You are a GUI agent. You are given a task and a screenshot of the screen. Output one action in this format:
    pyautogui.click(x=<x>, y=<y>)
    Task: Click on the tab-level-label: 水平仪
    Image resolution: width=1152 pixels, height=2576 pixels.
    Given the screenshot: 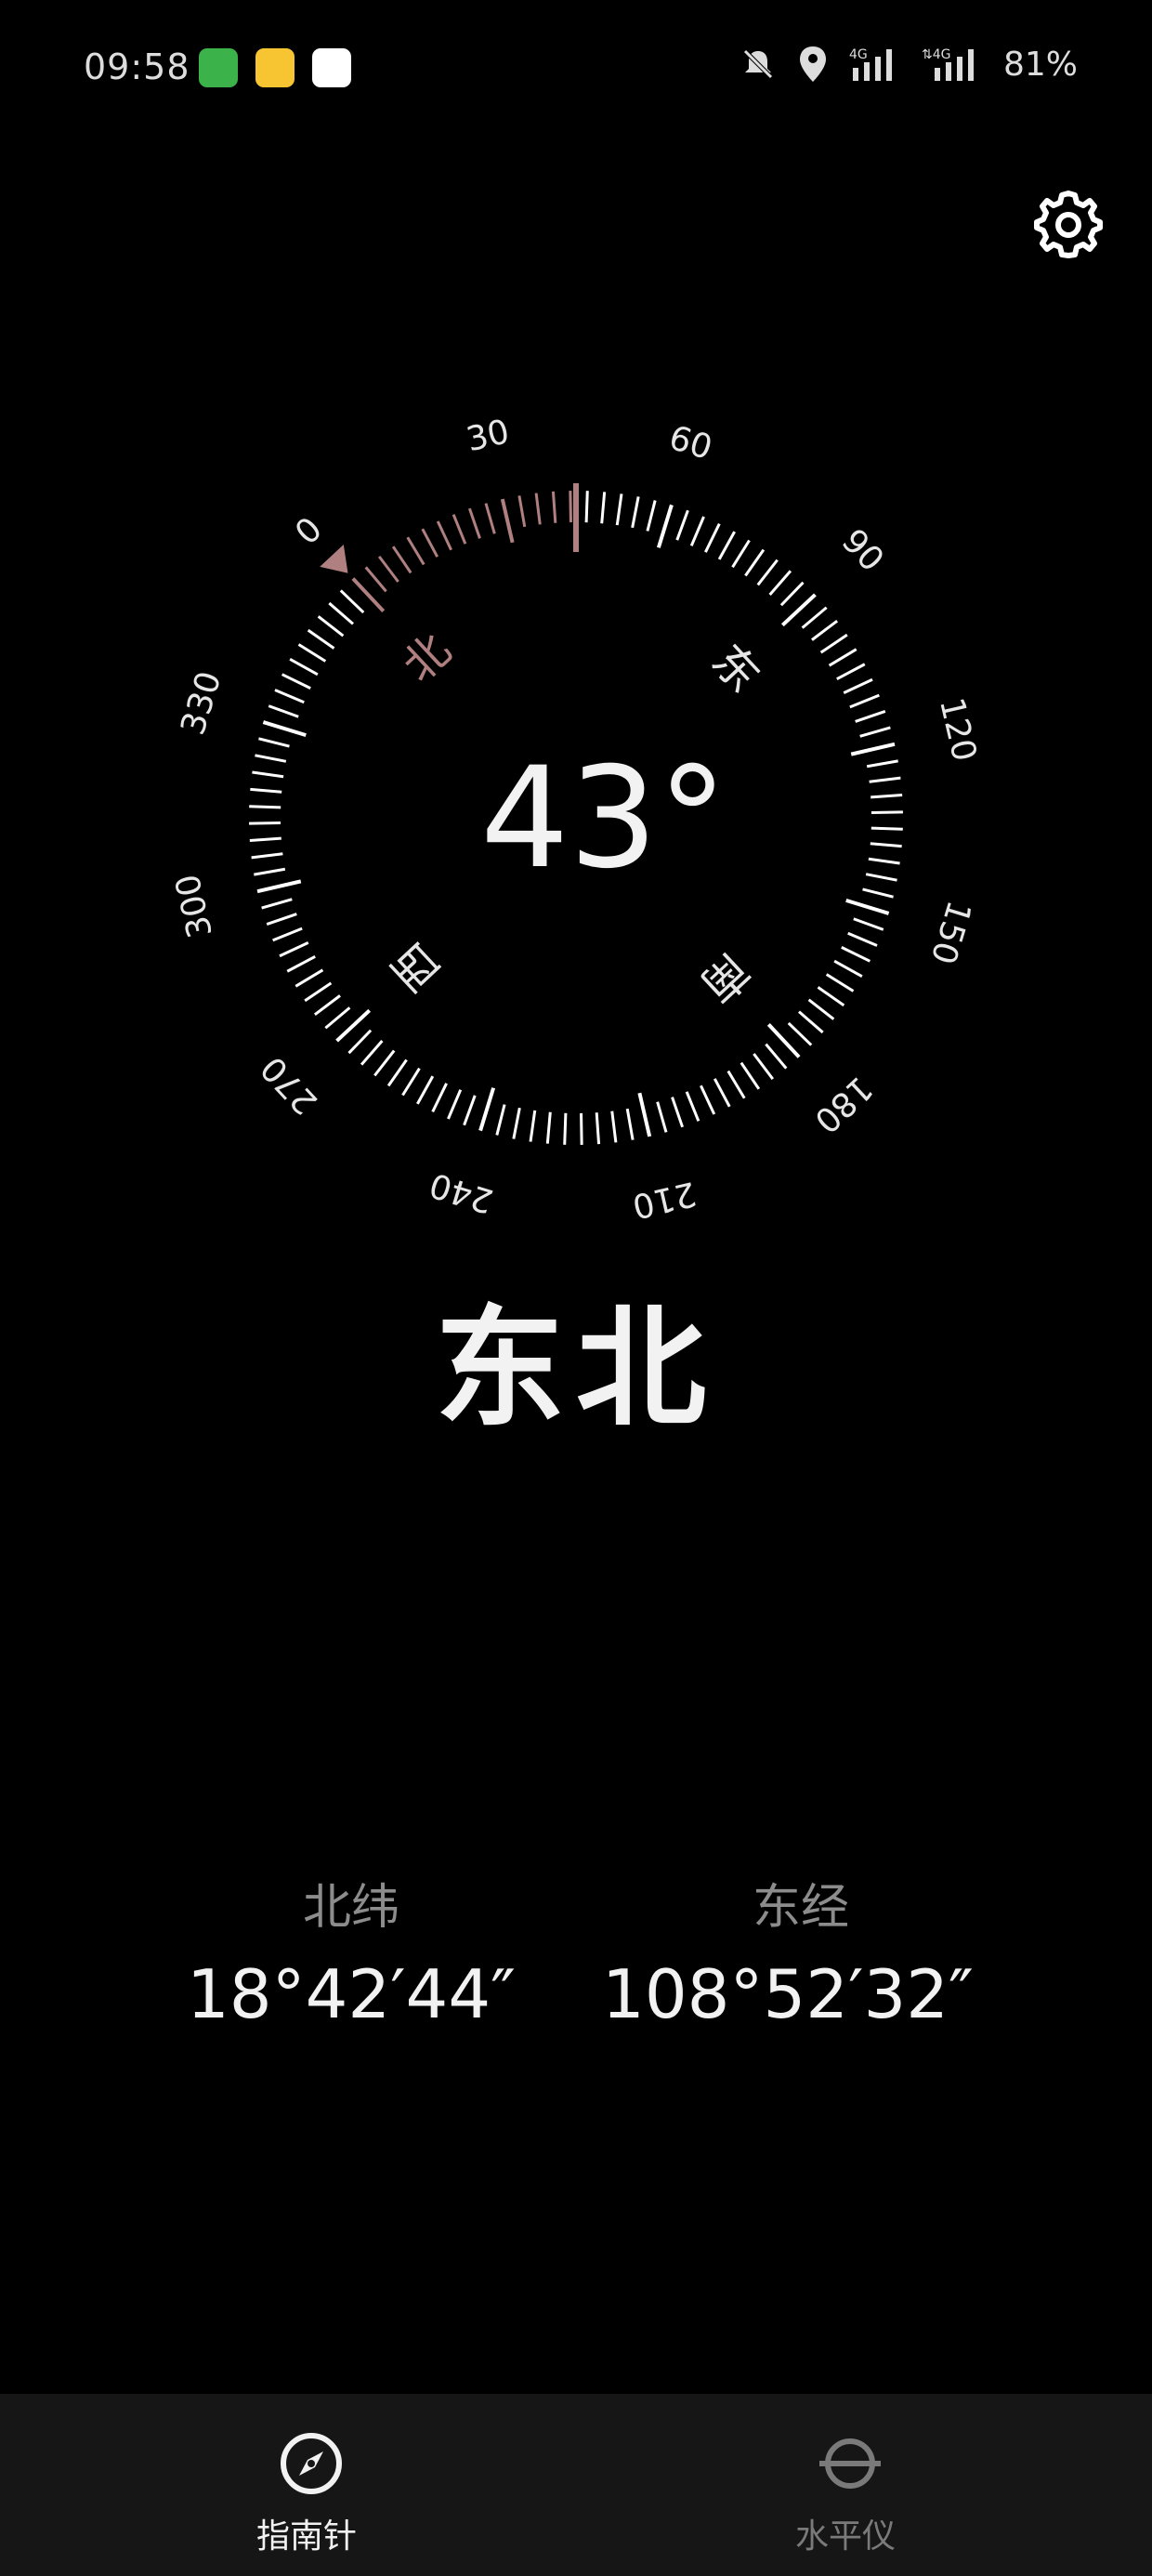 What is the action you would take?
    pyautogui.click(x=845, y=2536)
    